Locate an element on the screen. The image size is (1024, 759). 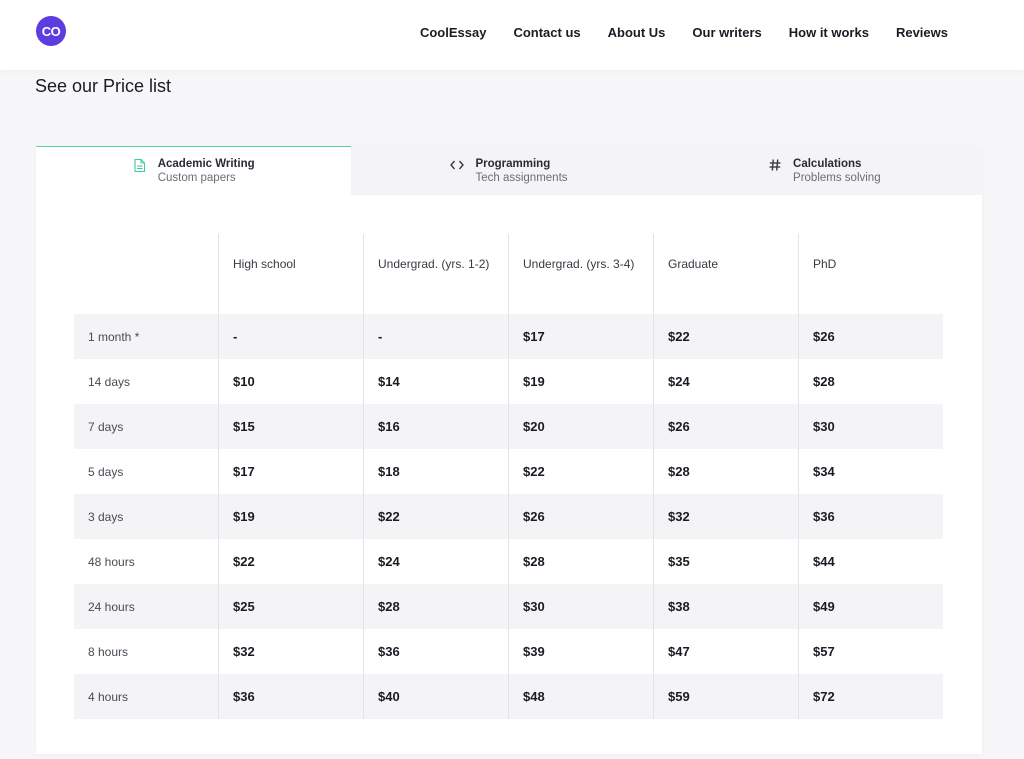
nav-link-contact-us: Contact us is located at coordinates (546, 33).